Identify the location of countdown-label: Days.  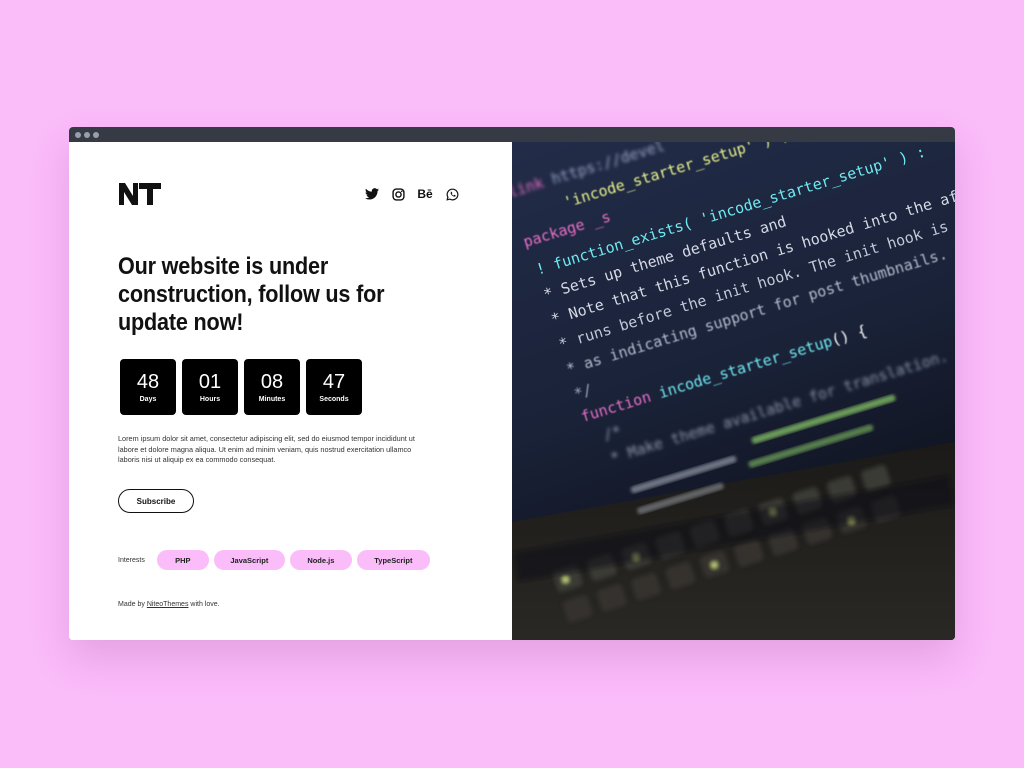
(148, 399).